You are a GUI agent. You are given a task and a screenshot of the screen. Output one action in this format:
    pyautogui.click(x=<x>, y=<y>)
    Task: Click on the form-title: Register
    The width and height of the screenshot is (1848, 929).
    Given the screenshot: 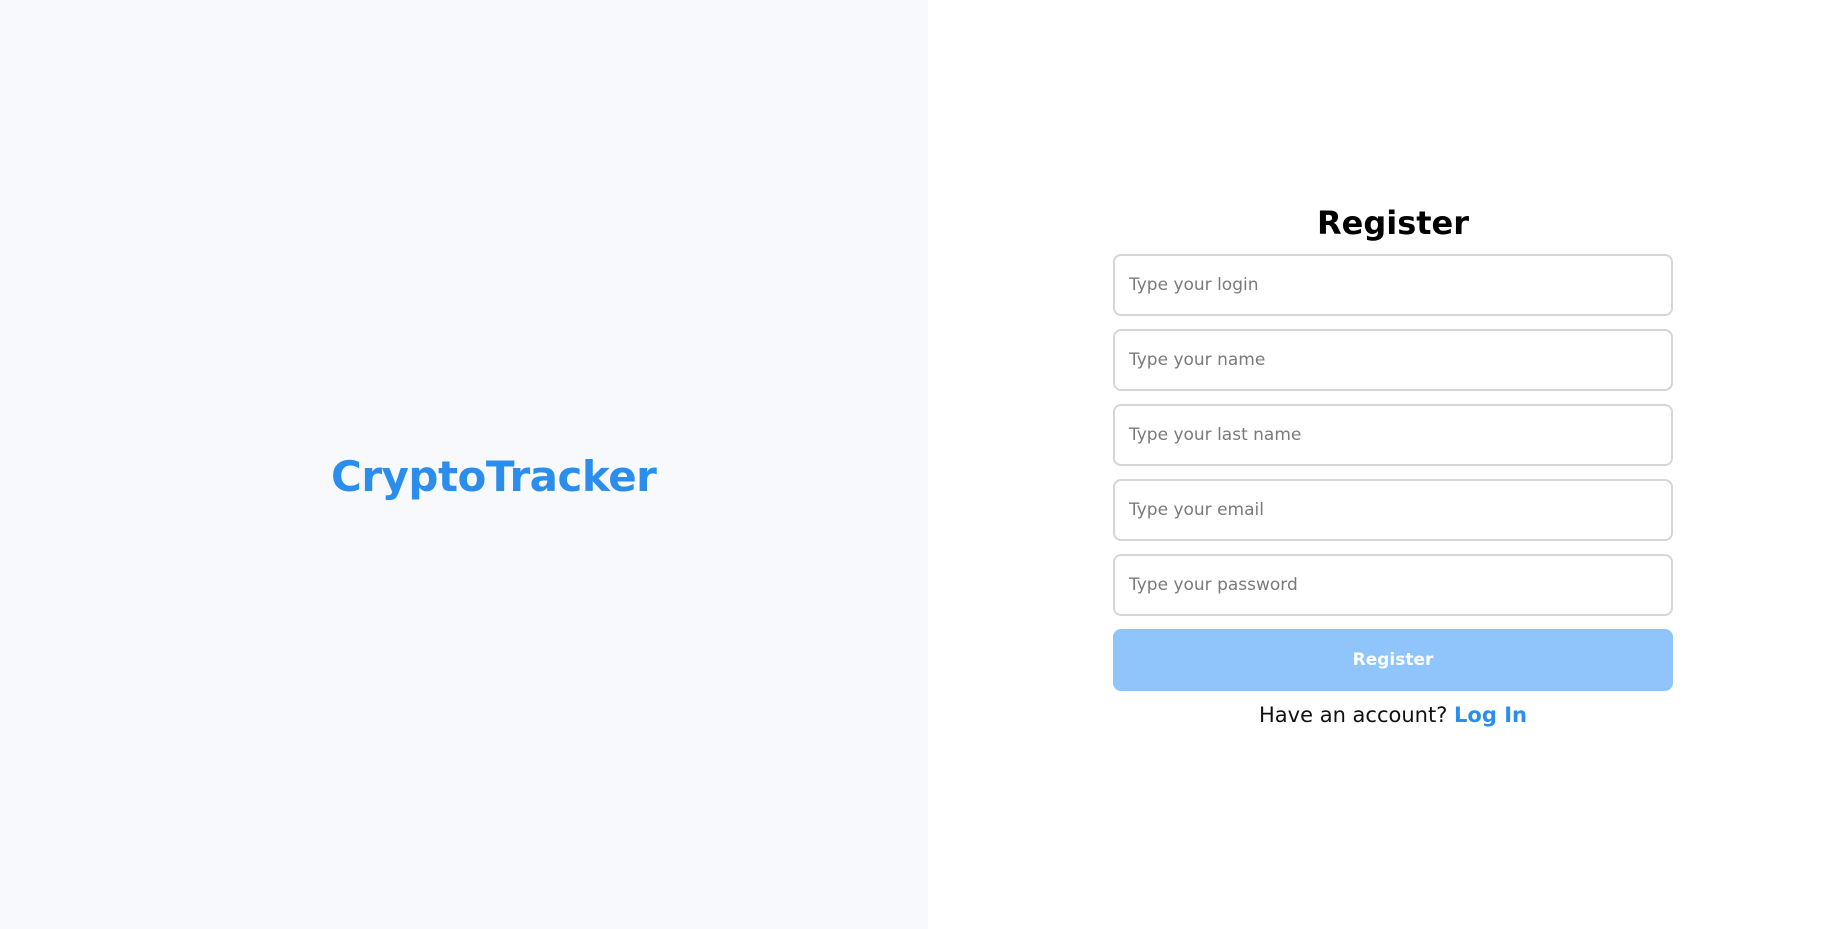 What is the action you would take?
    pyautogui.click(x=1393, y=223)
    